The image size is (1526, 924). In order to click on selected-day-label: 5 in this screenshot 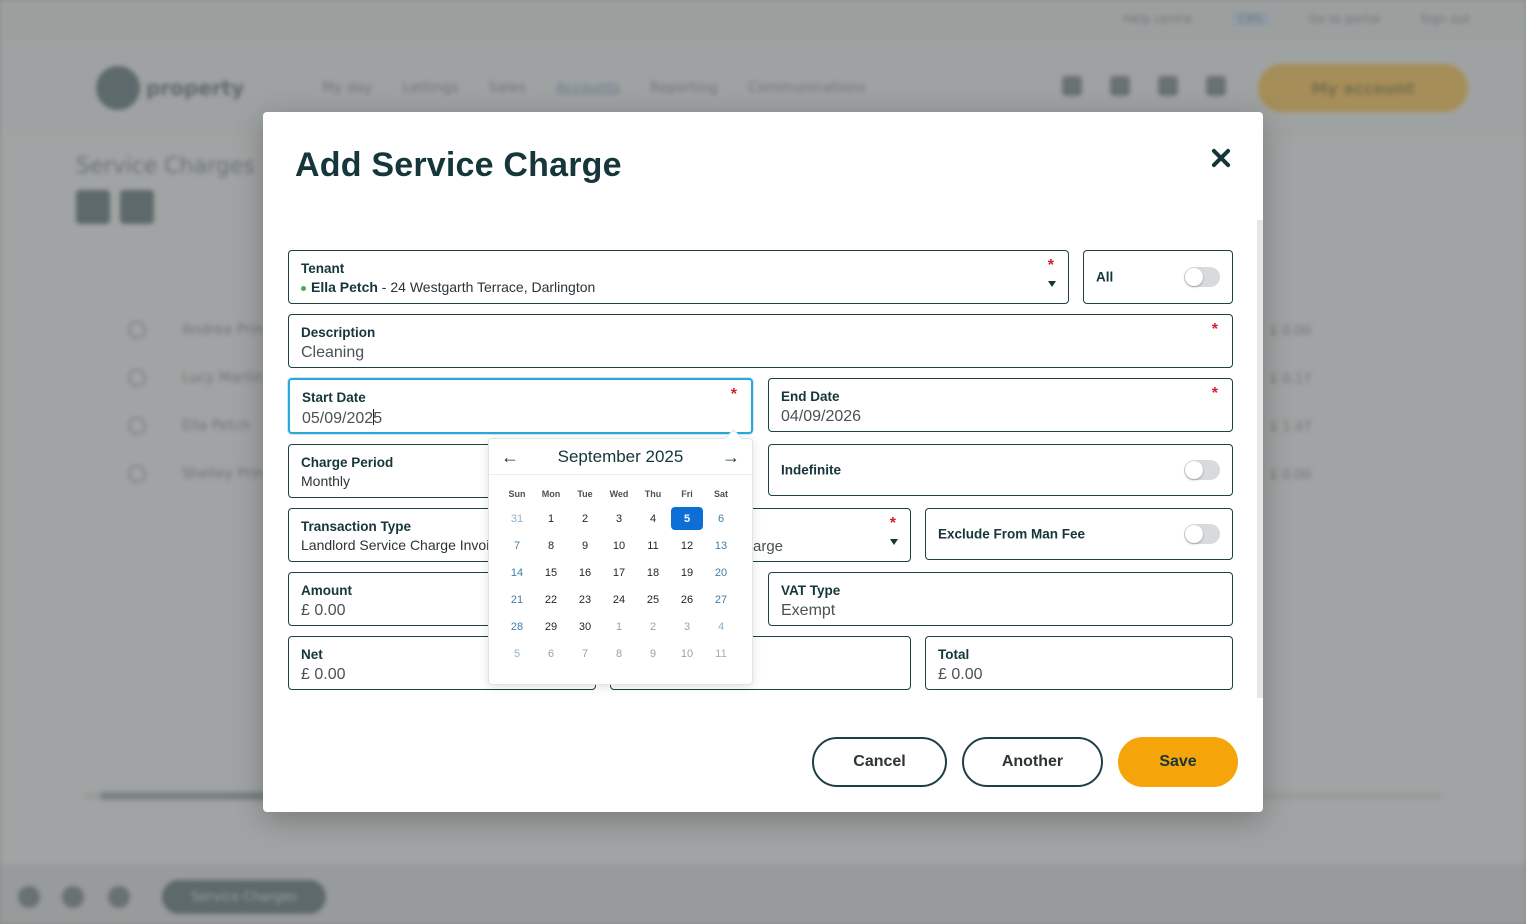, I will do `click(687, 518)`.